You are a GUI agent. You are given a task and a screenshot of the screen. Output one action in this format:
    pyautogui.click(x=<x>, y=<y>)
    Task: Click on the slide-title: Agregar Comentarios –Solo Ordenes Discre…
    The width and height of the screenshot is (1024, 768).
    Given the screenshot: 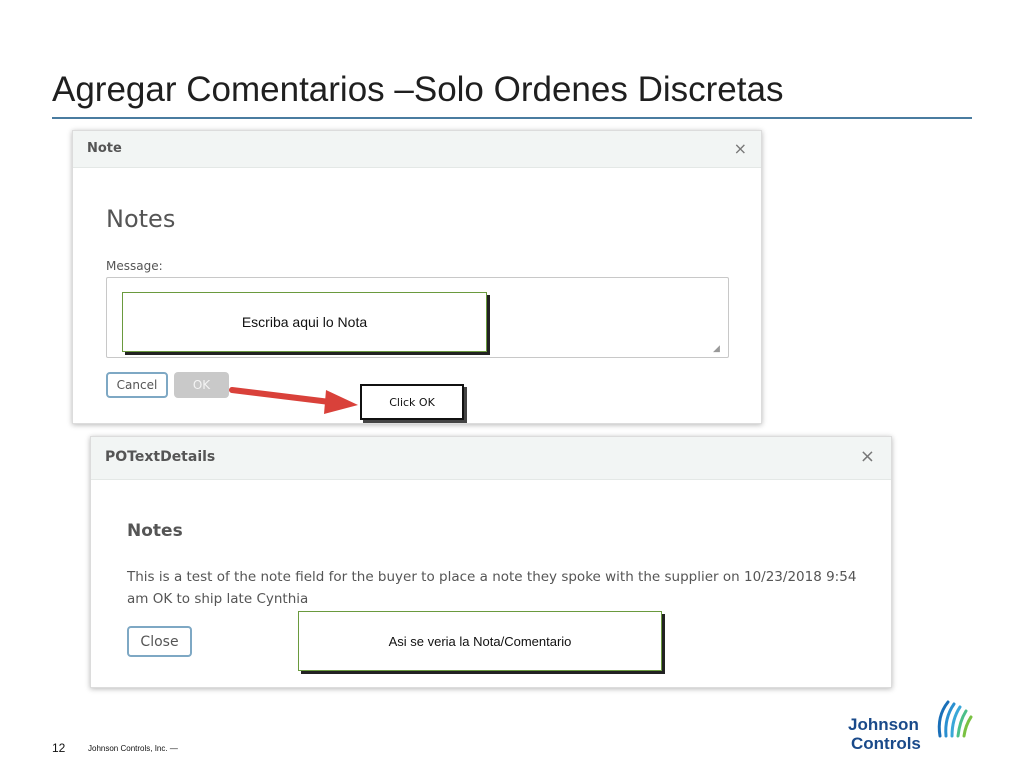 What is the action you would take?
    pyautogui.click(x=418, y=89)
    